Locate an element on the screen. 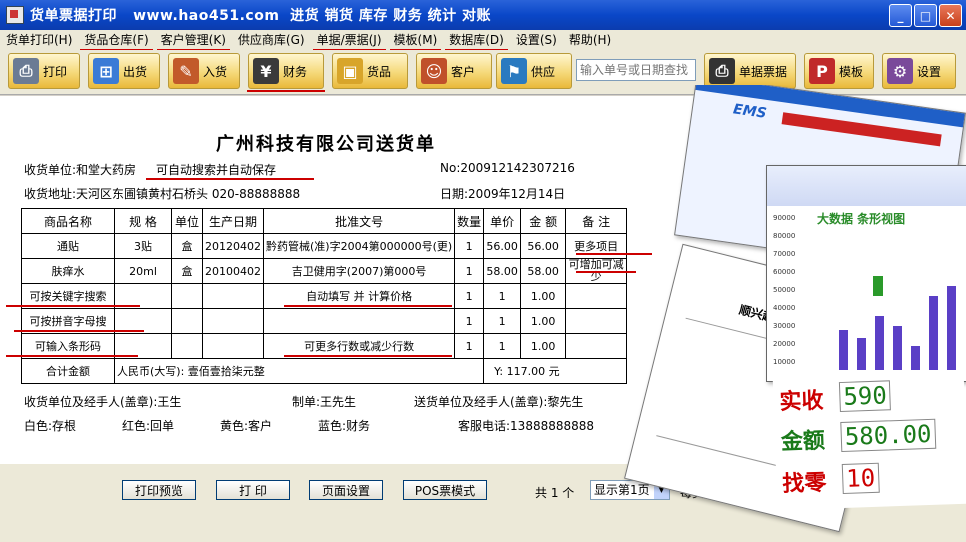 This screenshot has width=966, height=542. outbound-tool-button: ⊞ 出货 is located at coordinates (124, 71).